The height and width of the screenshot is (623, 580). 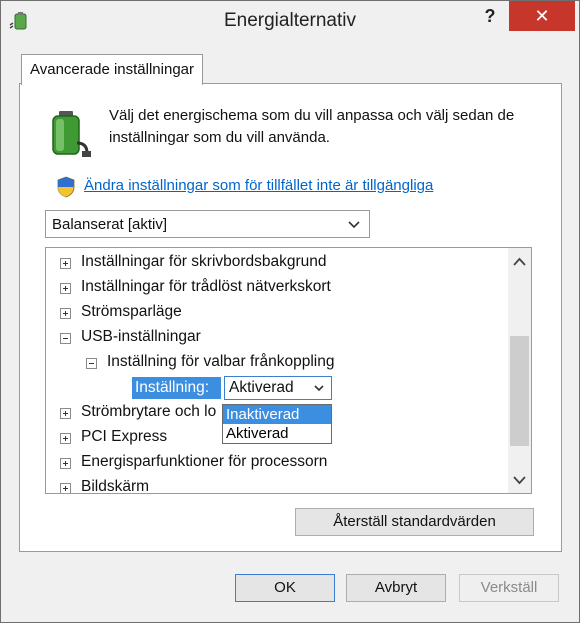 I want to click on restore-defaults-button: Återställ standardvärden, so click(x=414, y=522).